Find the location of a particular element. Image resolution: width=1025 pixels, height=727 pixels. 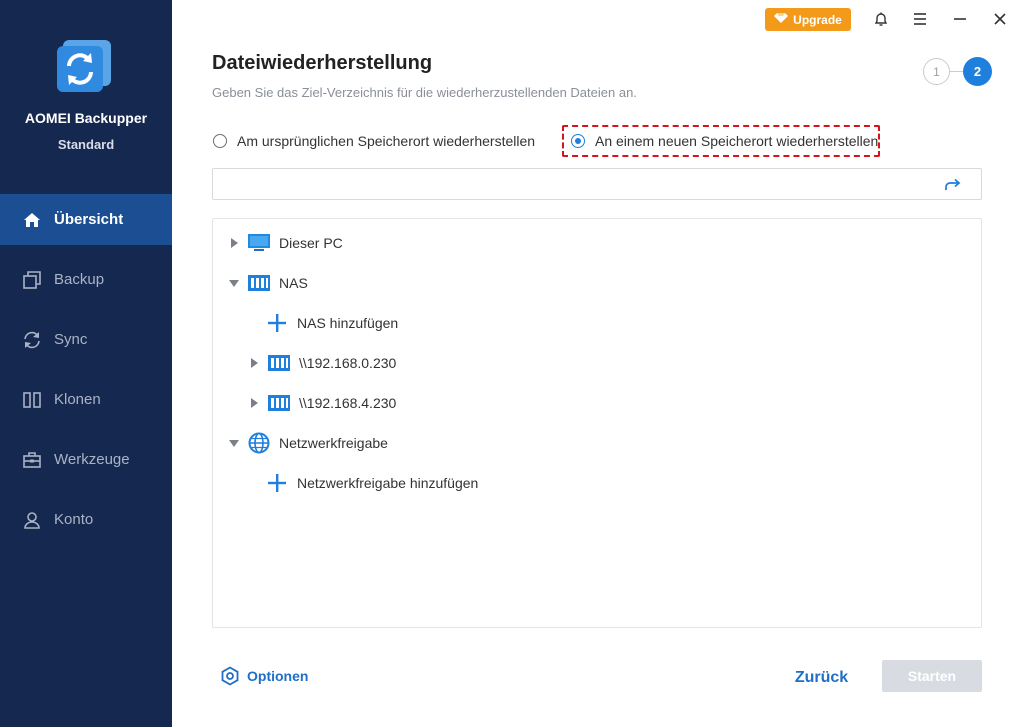

radio-button is located at coordinates (220, 141).